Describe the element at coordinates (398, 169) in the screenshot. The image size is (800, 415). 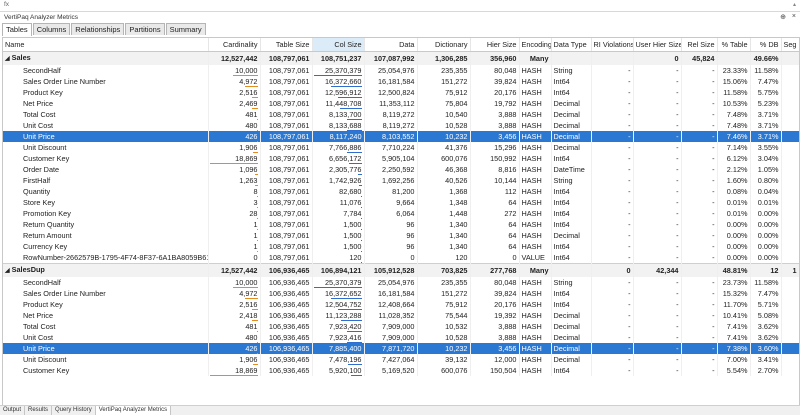
I see `metric-value: 2,250,592` at that location.